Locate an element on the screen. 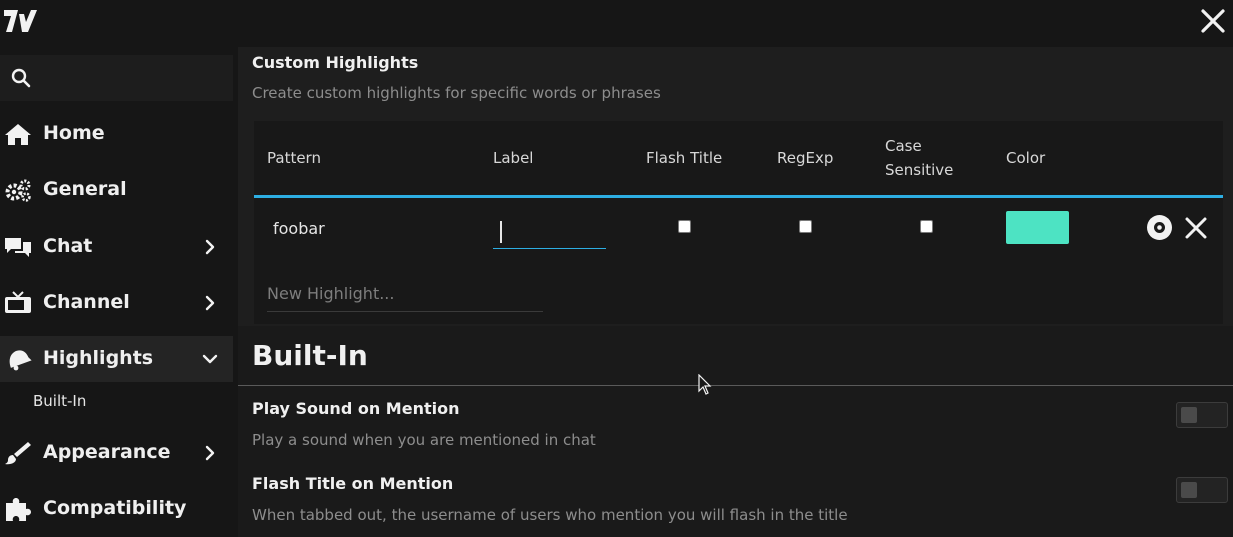 The width and height of the screenshot is (1233, 537). sidebar-item-label: Appearance is located at coordinates (107, 452).